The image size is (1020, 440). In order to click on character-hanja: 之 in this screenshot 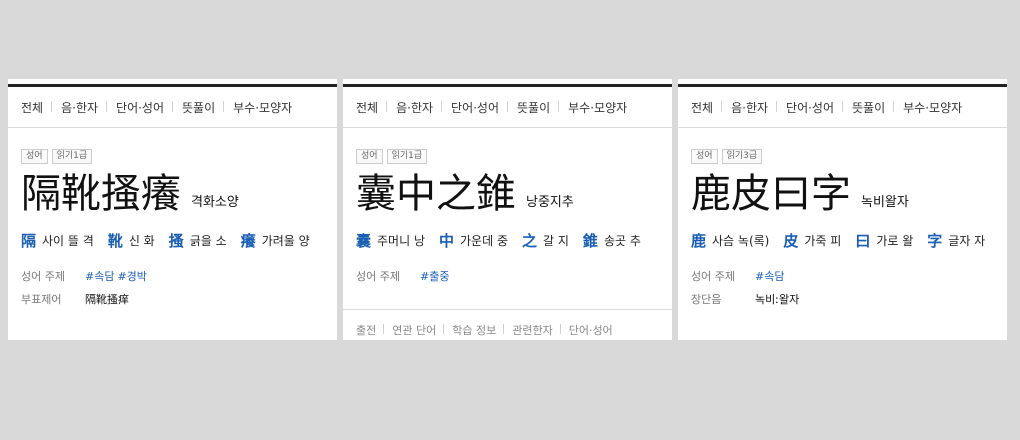, I will do `click(529, 240)`.